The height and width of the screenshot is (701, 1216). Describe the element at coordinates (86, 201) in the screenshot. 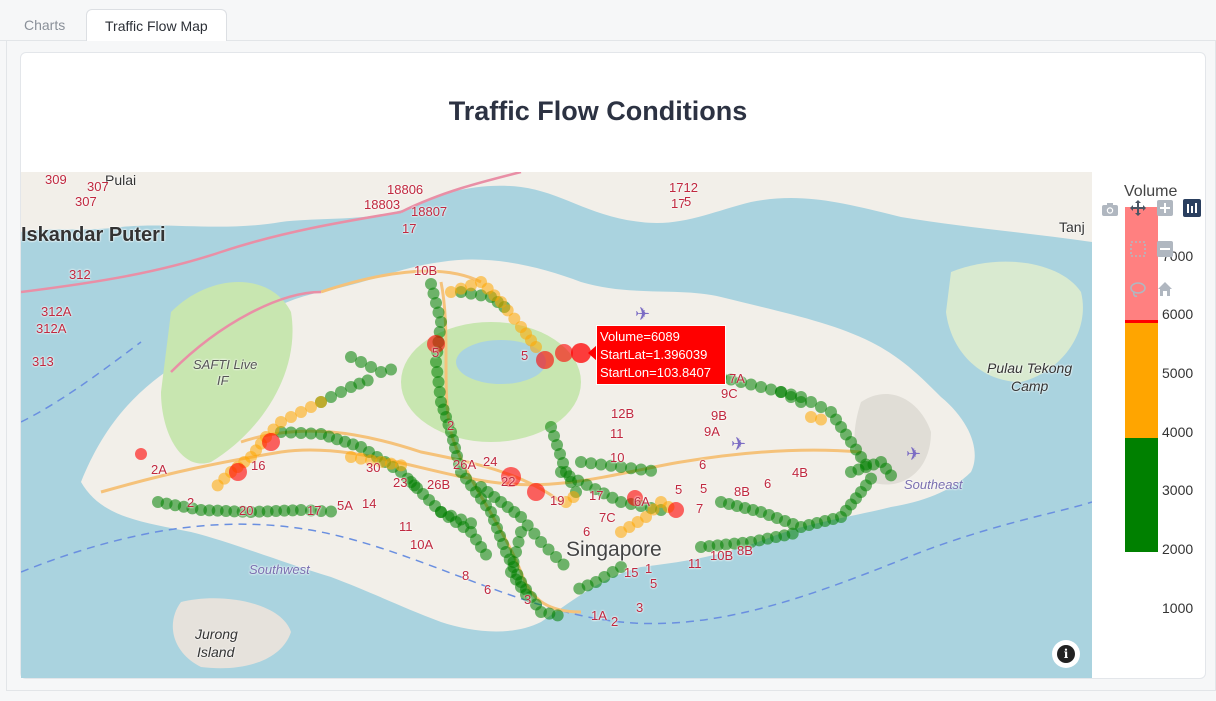

I see `map-label-r307b: 307` at that location.